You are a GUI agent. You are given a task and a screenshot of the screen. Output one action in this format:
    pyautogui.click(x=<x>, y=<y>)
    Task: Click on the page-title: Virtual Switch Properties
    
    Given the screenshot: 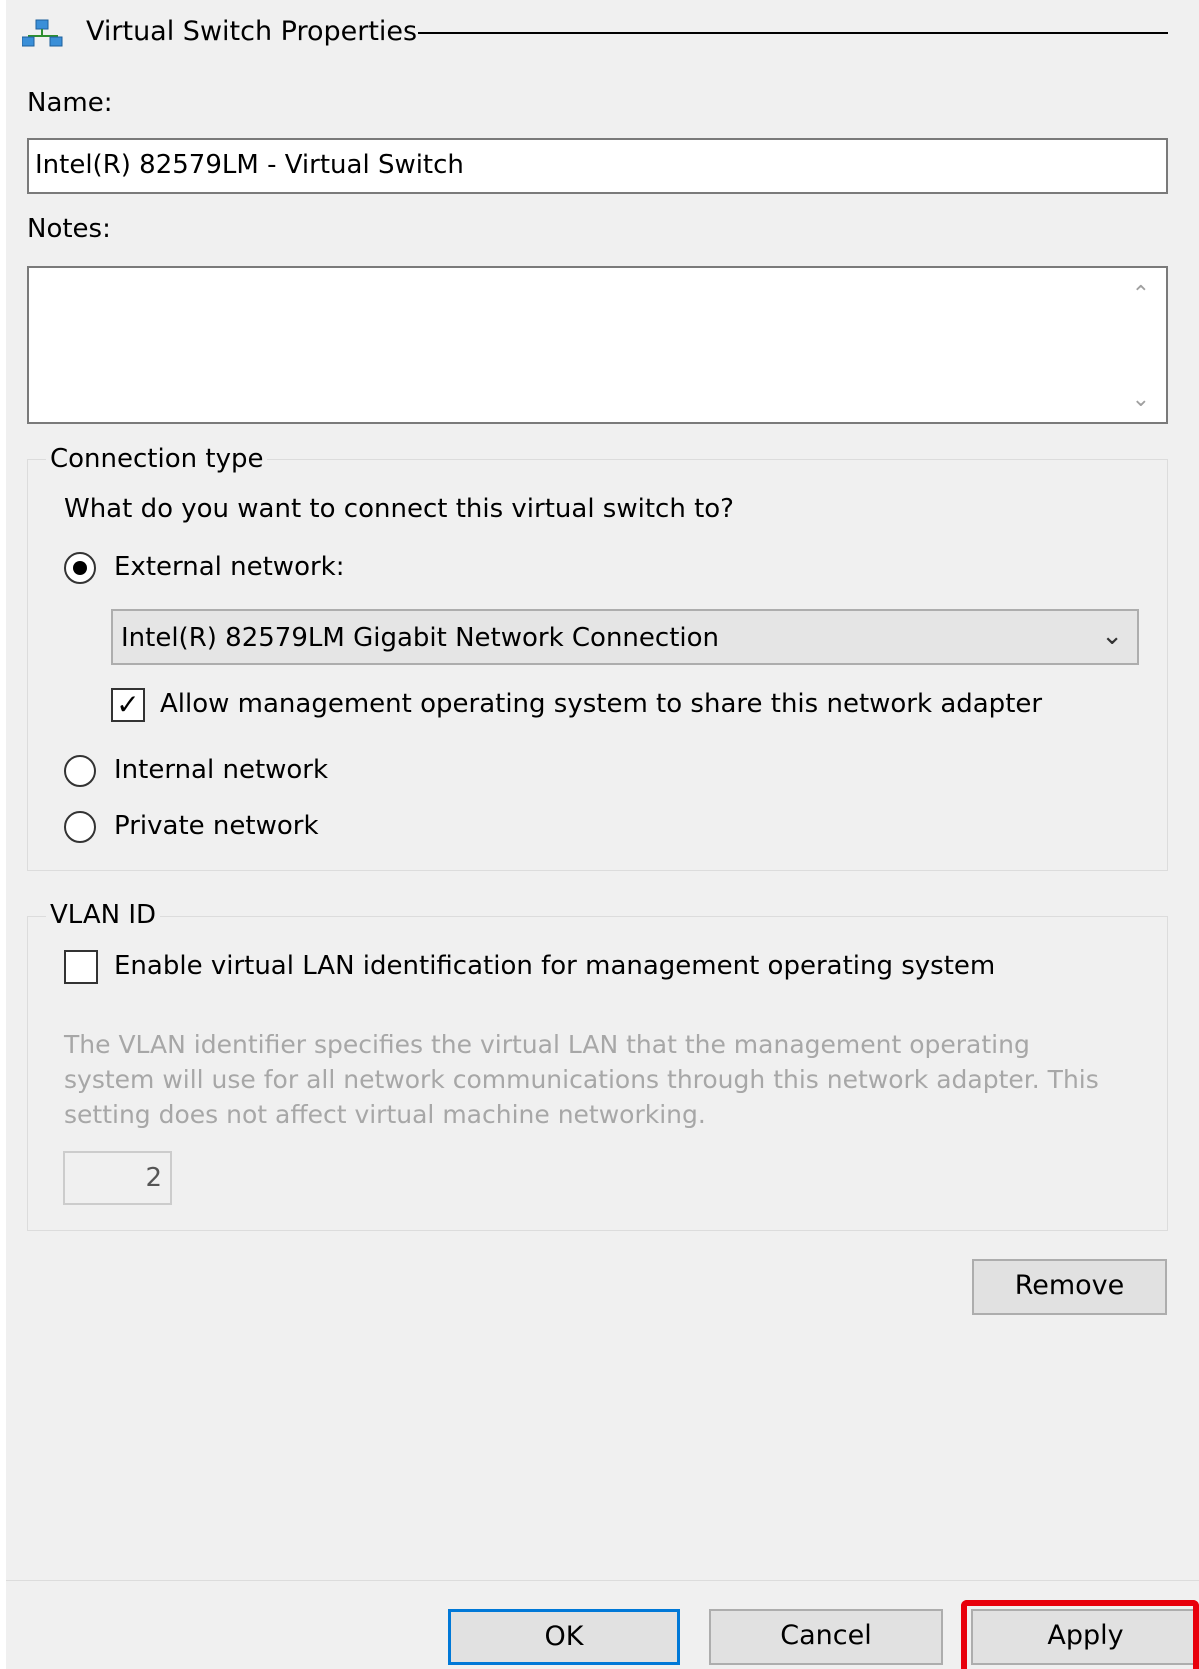 What is the action you would take?
    pyautogui.click(x=252, y=31)
    